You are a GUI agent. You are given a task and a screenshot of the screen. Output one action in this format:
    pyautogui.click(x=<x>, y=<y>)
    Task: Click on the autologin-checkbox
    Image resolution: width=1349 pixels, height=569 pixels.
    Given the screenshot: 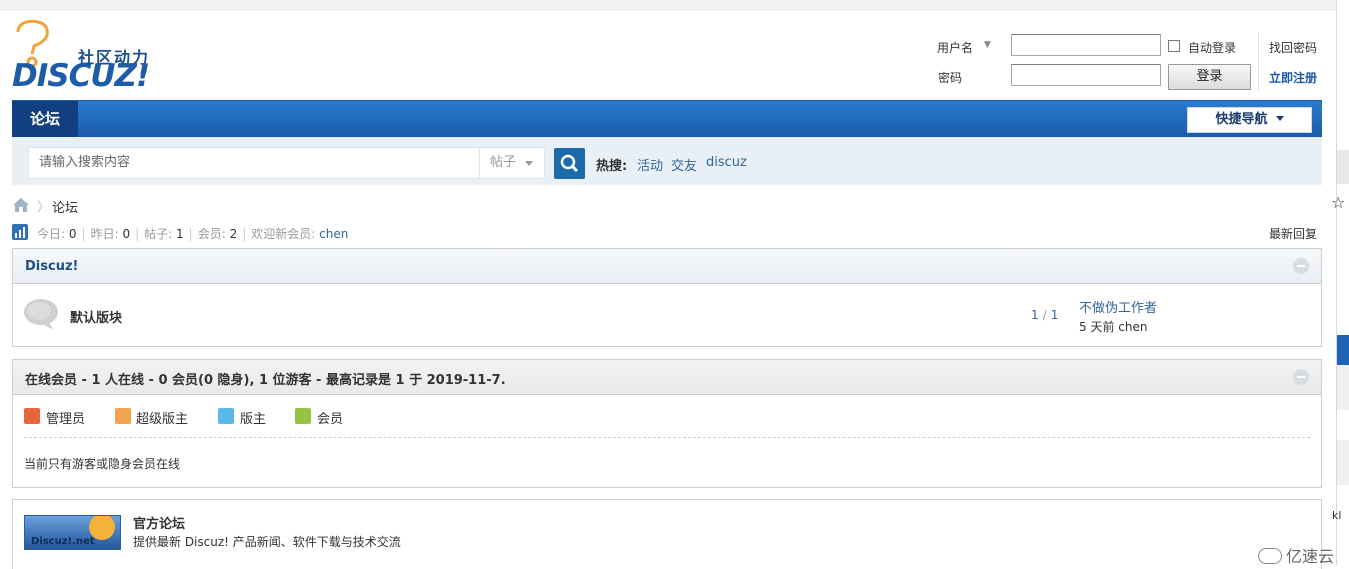 What is the action you would take?
    pyautogui.click(x=1174, y=46)
    